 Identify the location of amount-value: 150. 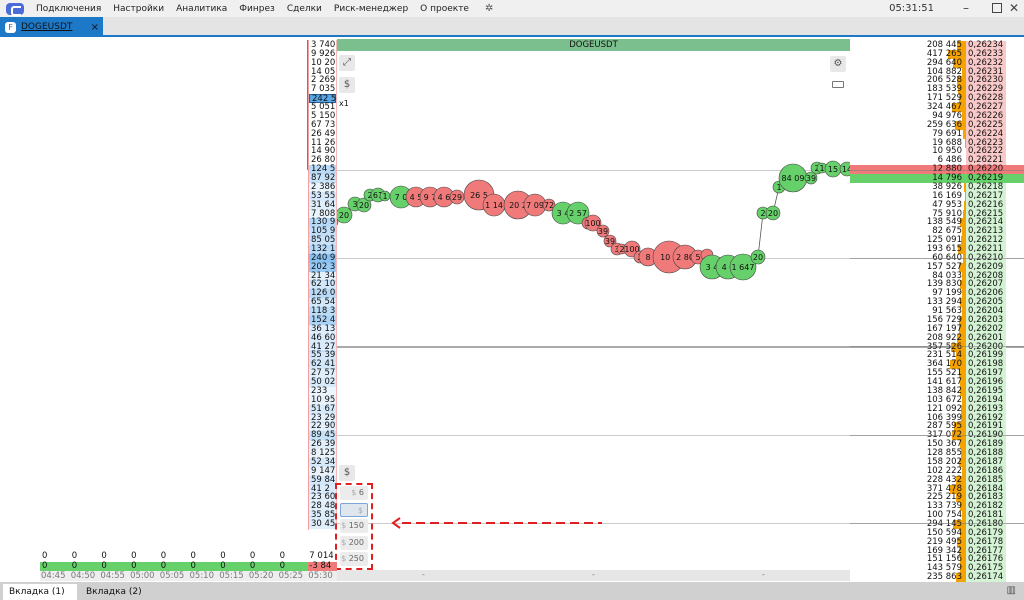
(356, 525).